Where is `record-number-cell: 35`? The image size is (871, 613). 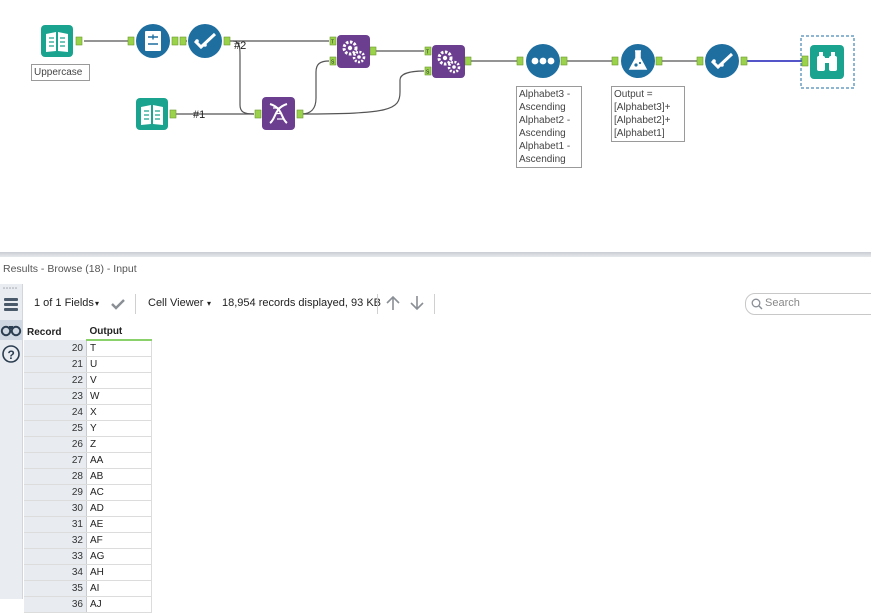 record-number-cell: 35 is located at coordinates (55, 588).